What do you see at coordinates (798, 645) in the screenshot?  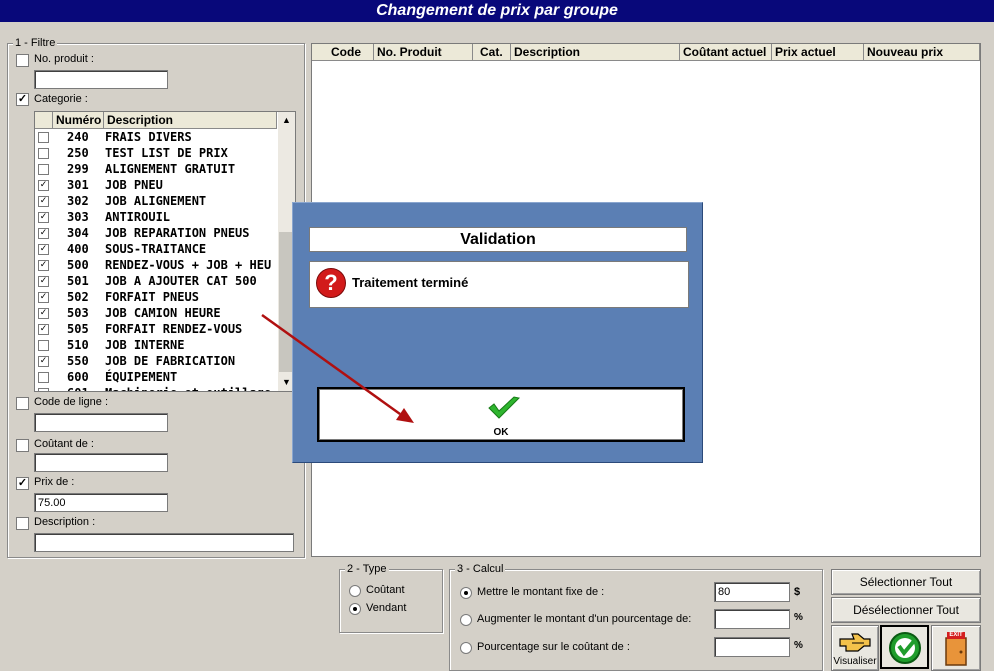 I see `calcul-coutant-unit: %` at bounding box center [798, 645].